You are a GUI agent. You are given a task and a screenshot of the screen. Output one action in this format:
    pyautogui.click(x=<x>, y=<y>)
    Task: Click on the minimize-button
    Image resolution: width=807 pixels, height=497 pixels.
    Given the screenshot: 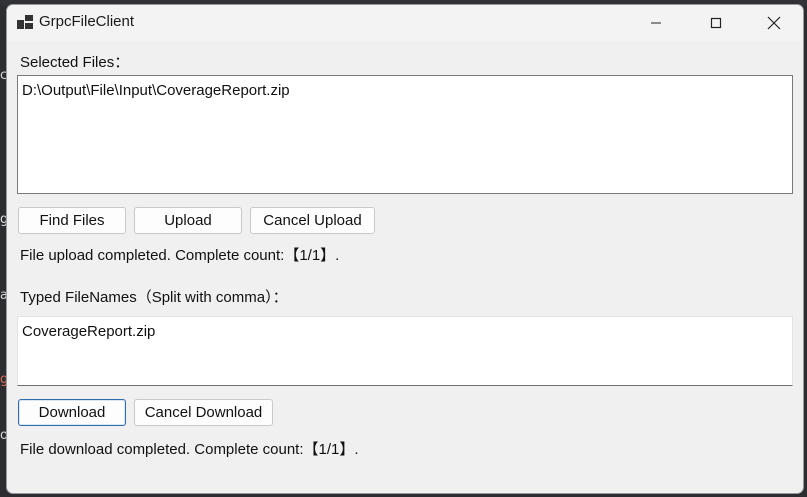 What is the action you would take?
    pyautogui.click(x=656, y=23)
    